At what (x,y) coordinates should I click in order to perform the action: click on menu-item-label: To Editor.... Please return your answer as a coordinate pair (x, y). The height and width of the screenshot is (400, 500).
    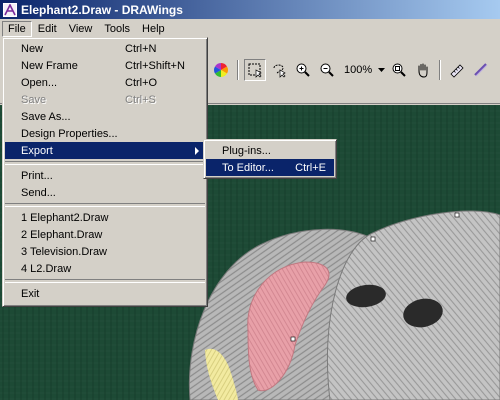
    Looking at the image, I should click on (248, 167).